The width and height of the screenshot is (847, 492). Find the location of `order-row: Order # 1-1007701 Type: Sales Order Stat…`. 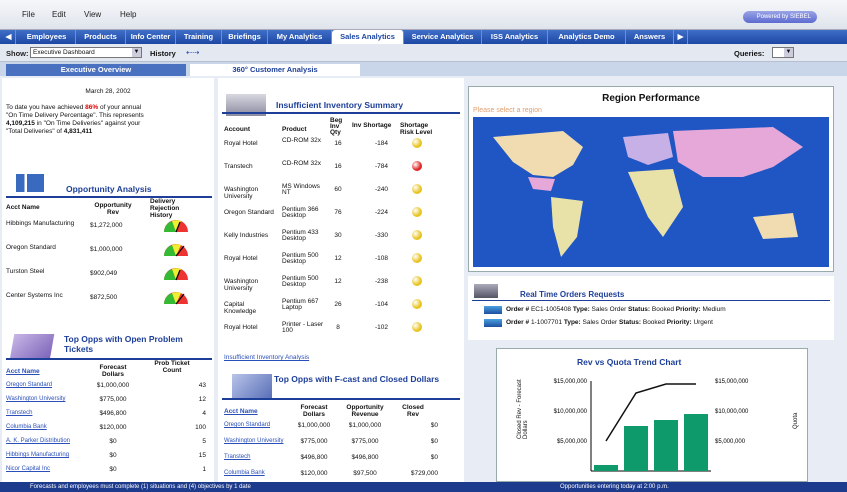

order-row: Order # 1-1007701 Type: Sales Order Stat… is located at coordinates (609, 322).